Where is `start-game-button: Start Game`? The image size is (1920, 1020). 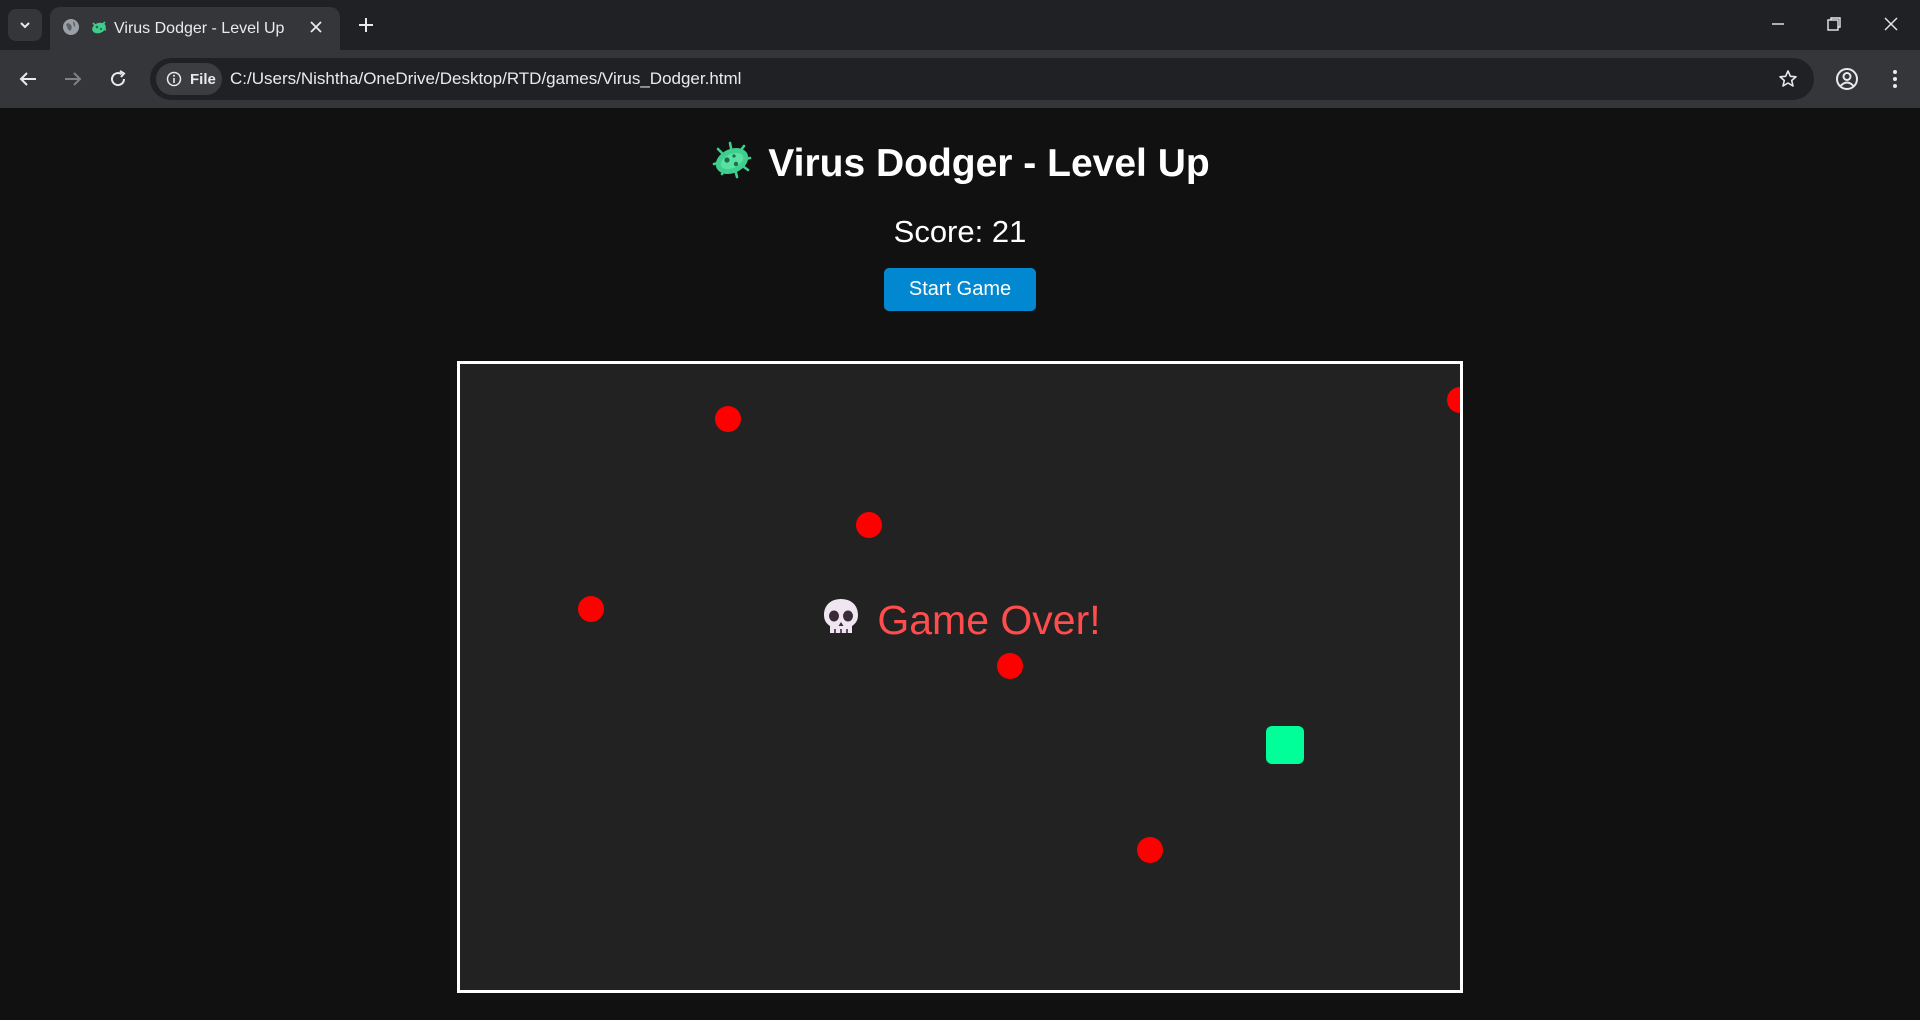 start-game-button: Start Game is located at coordinates (960, 289).